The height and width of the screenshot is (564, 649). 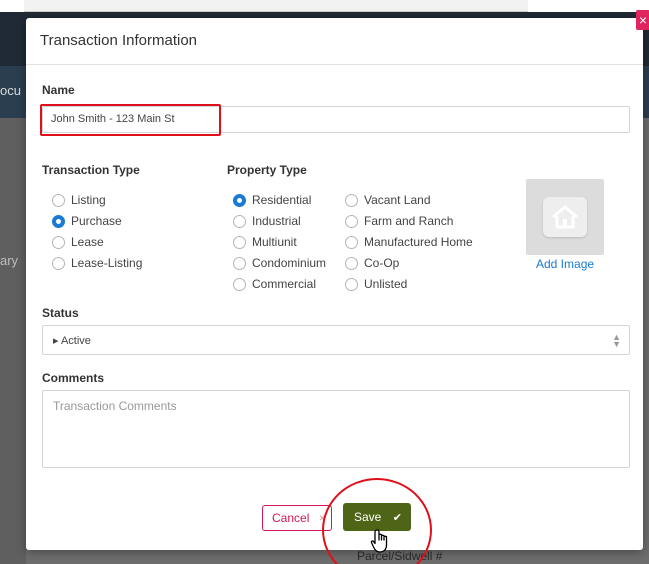 I want to click on radio-option-label: Lease-Listing, so click(x=107, y=263).